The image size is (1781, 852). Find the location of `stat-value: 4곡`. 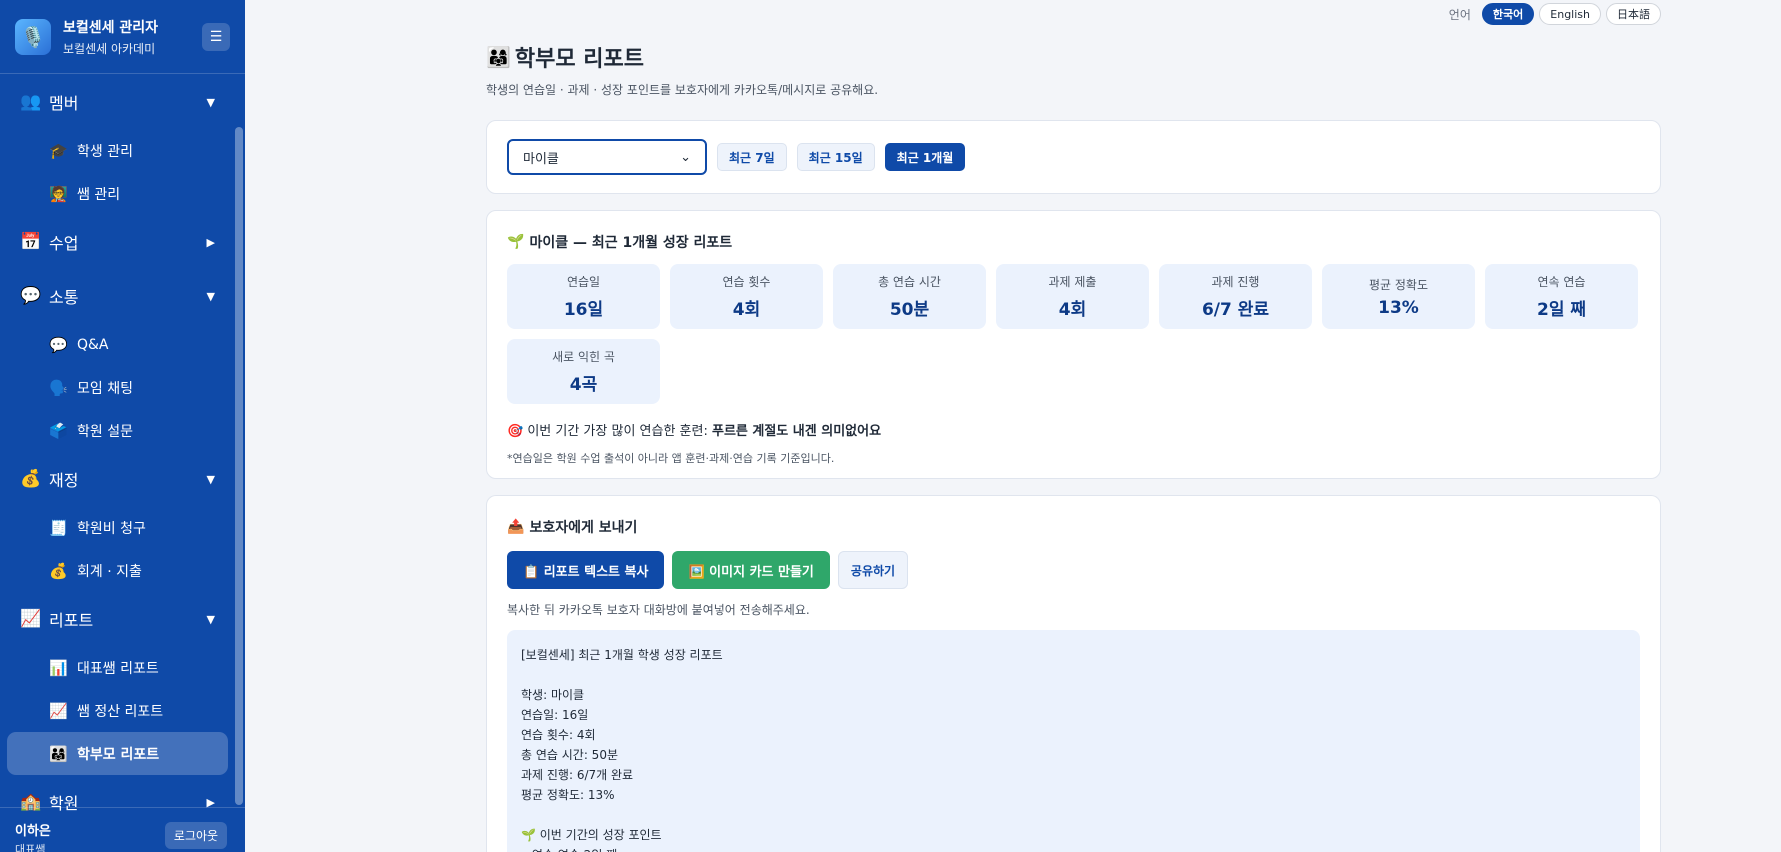

stat-value: 4곡 is located at coordinates (583, 385).